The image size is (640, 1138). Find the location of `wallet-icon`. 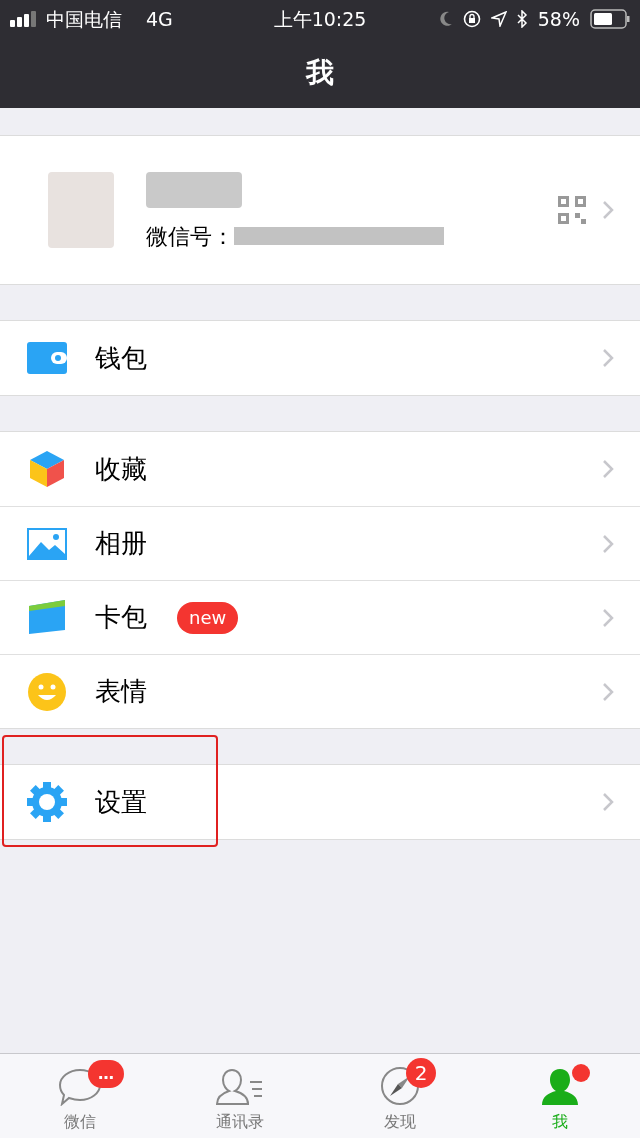

wallet-icon is located at coordinates (47, 358).